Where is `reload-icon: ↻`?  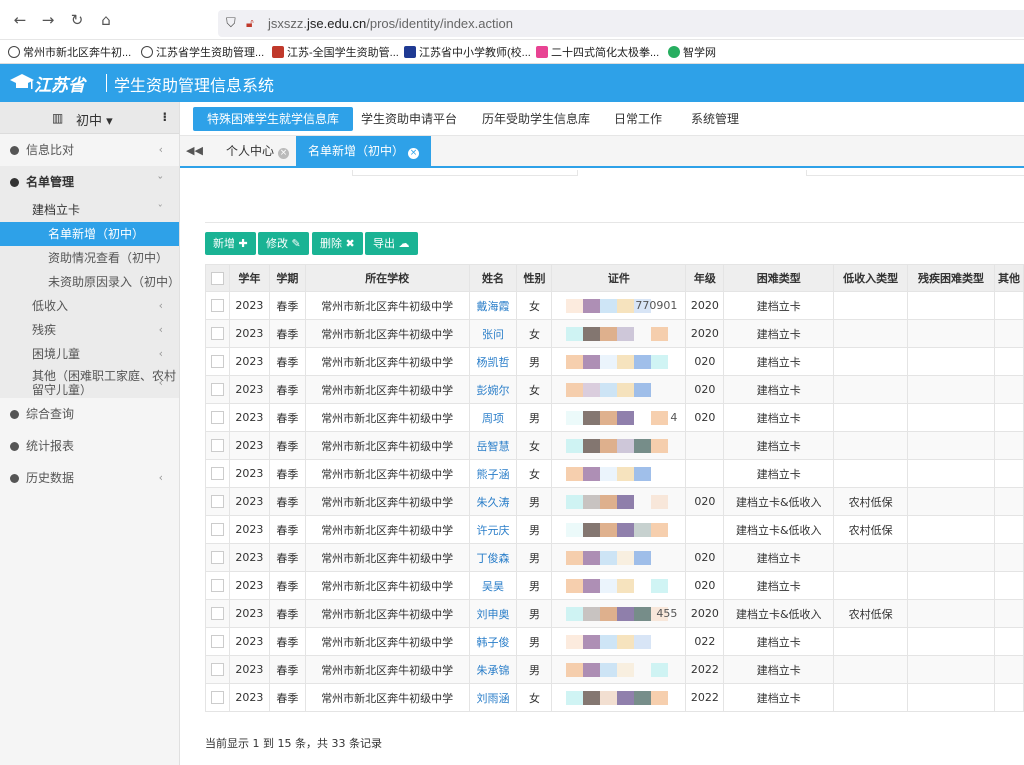
reload-icon: ↻ is located at coordinates (77, 20).